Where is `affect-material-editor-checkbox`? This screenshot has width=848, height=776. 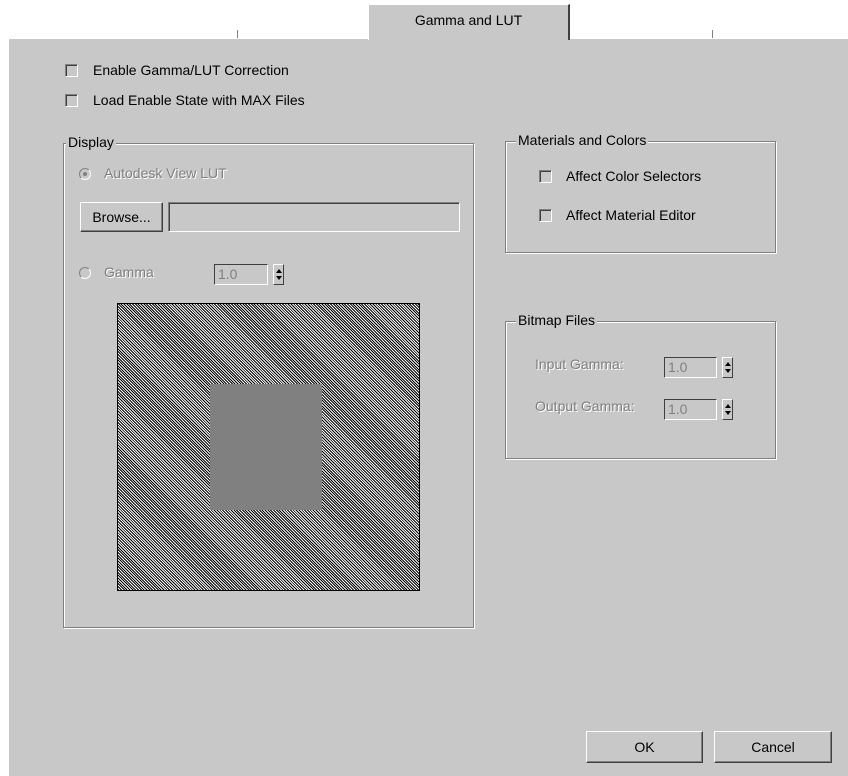
affect-material-editor-checkbox is located at coordinates (545, 215).